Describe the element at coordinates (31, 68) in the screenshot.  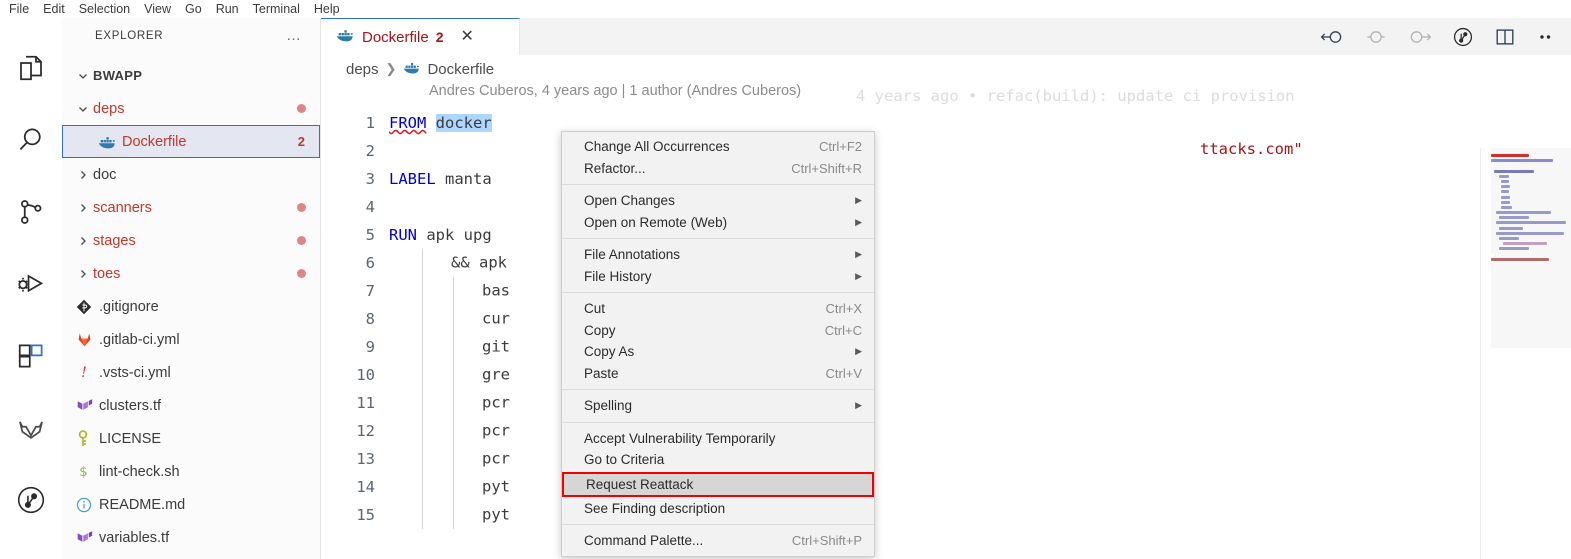
I see `explorer-icon` at that location.